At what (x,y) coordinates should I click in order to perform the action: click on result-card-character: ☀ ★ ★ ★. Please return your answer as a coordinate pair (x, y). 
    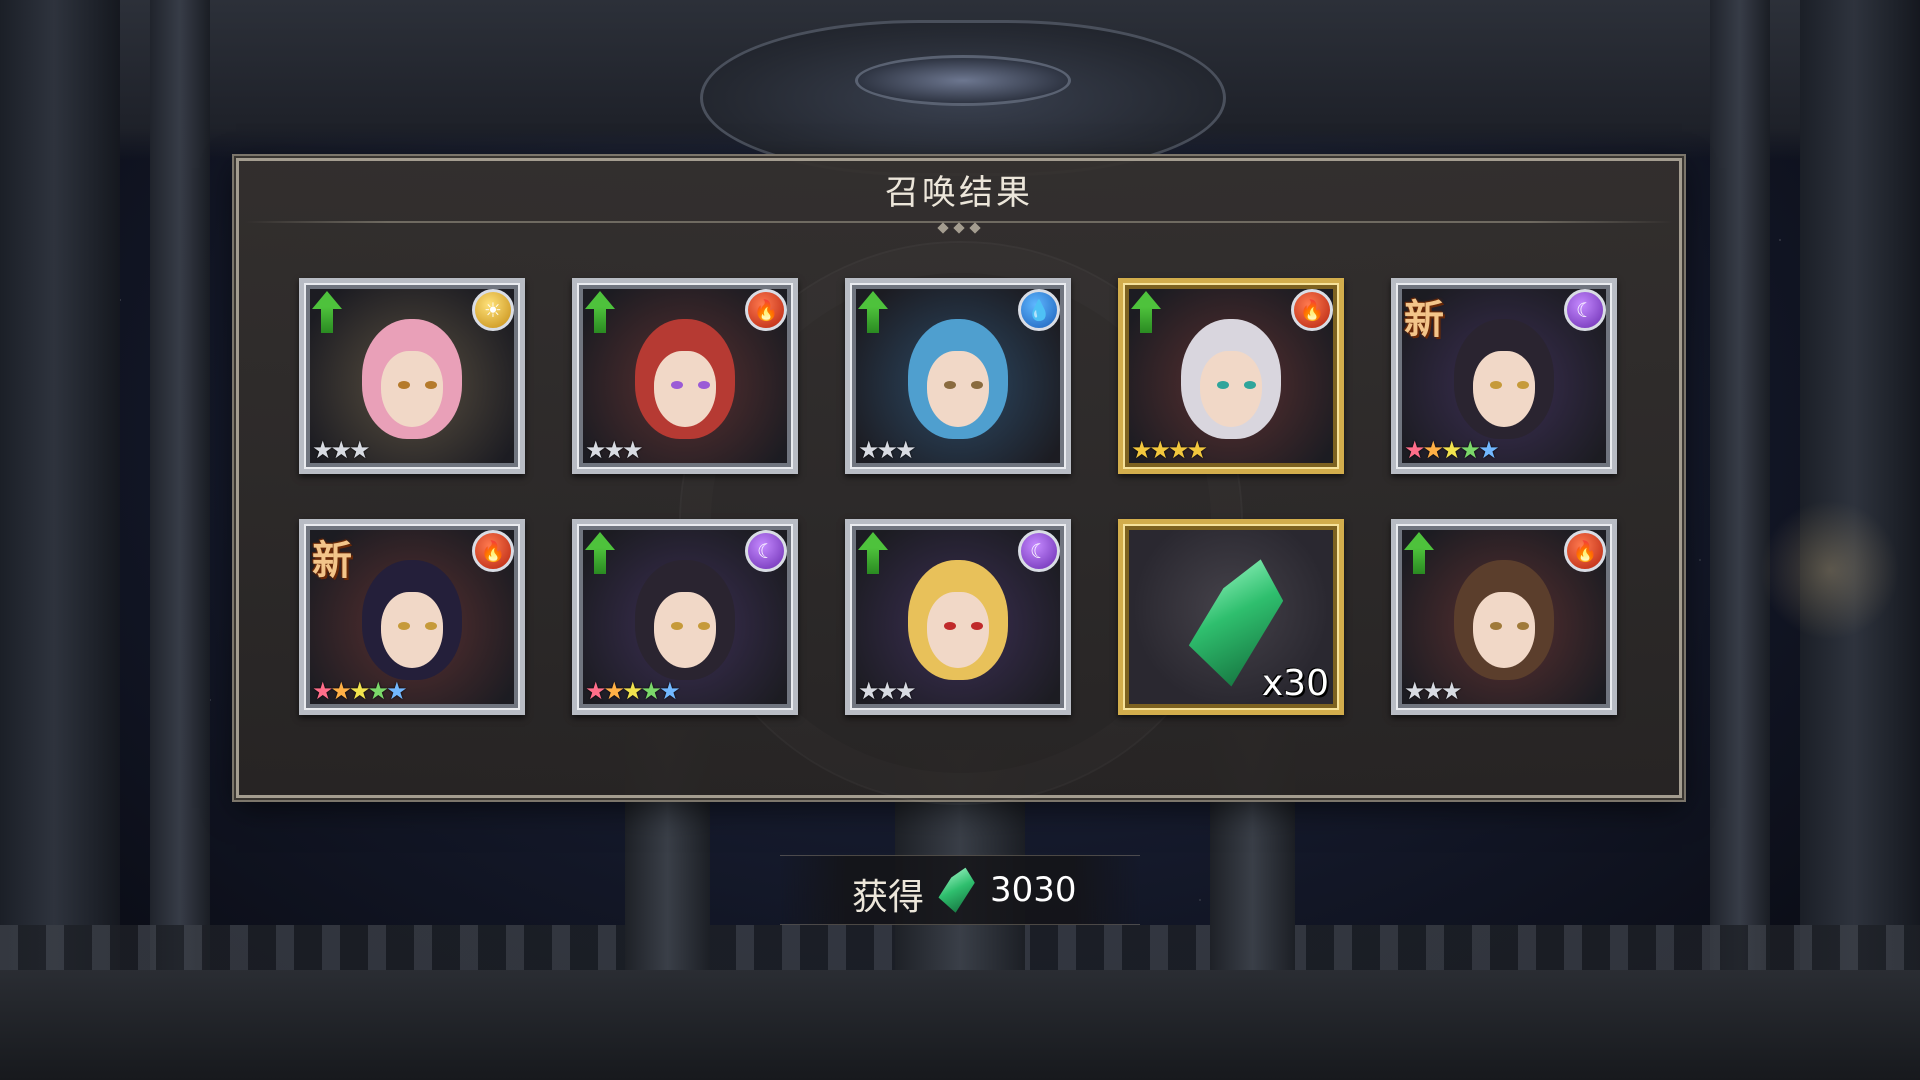
    Looking at the image, I should click on (412, 376).